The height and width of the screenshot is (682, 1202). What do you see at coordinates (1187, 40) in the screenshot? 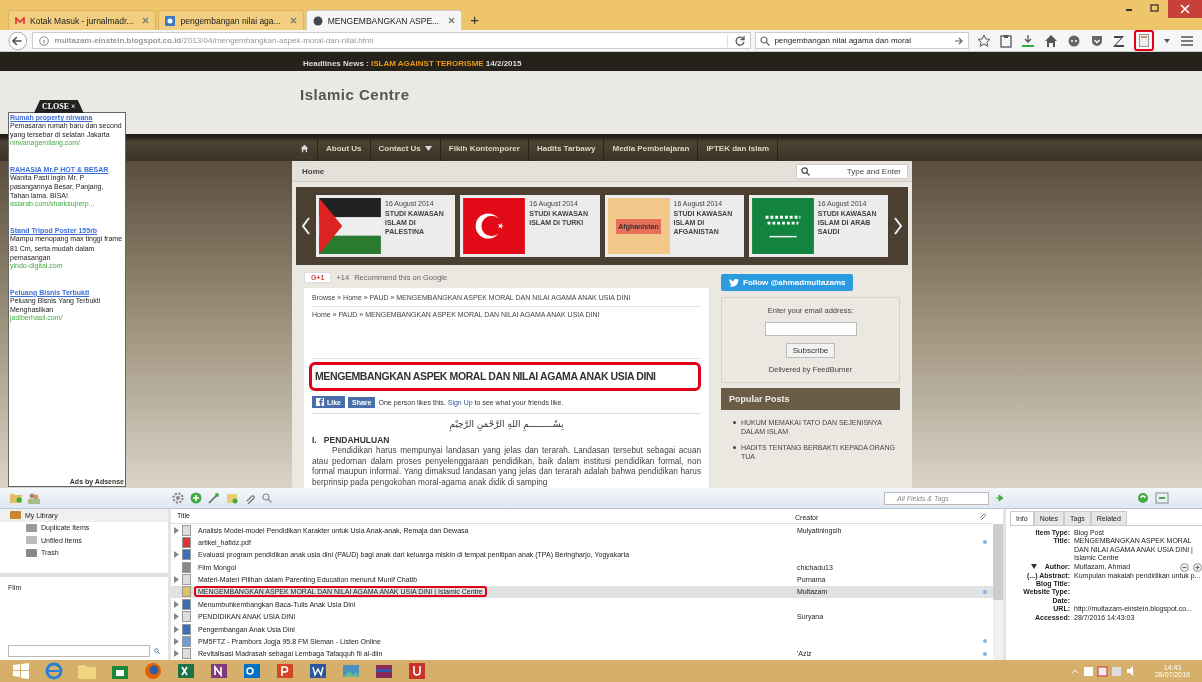
I see `menu-icon` at bounding box center [1187, 40].